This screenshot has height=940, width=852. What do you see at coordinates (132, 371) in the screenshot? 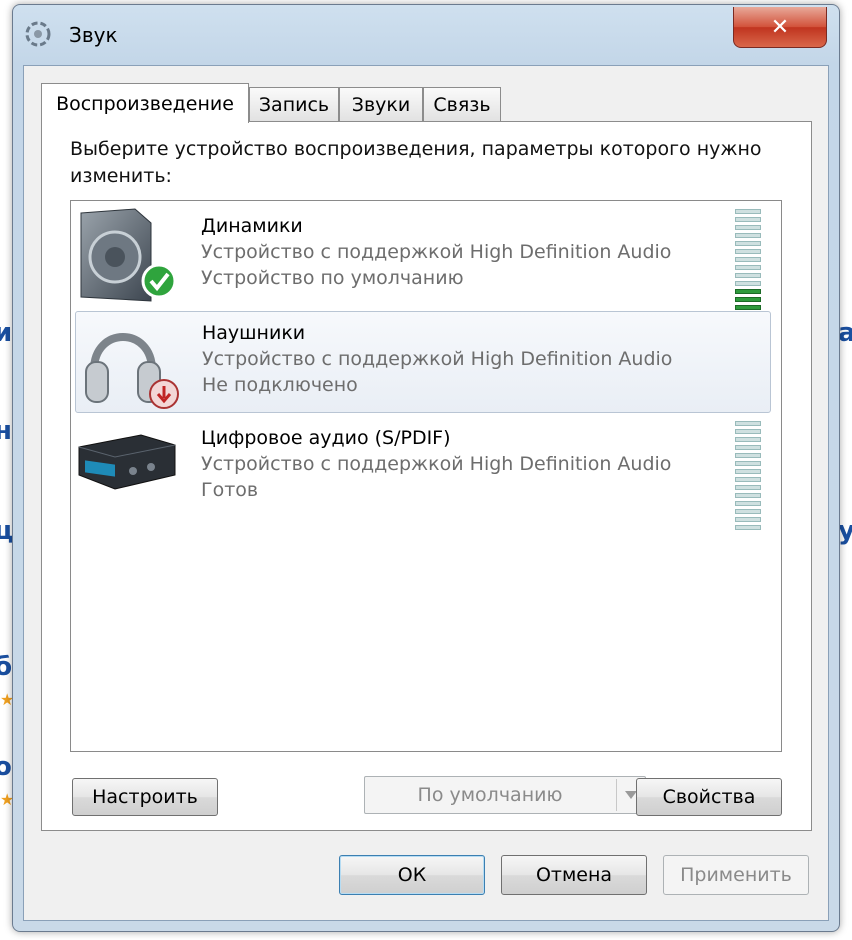
I see `headphones-icon` at bounding box center [132, 371].